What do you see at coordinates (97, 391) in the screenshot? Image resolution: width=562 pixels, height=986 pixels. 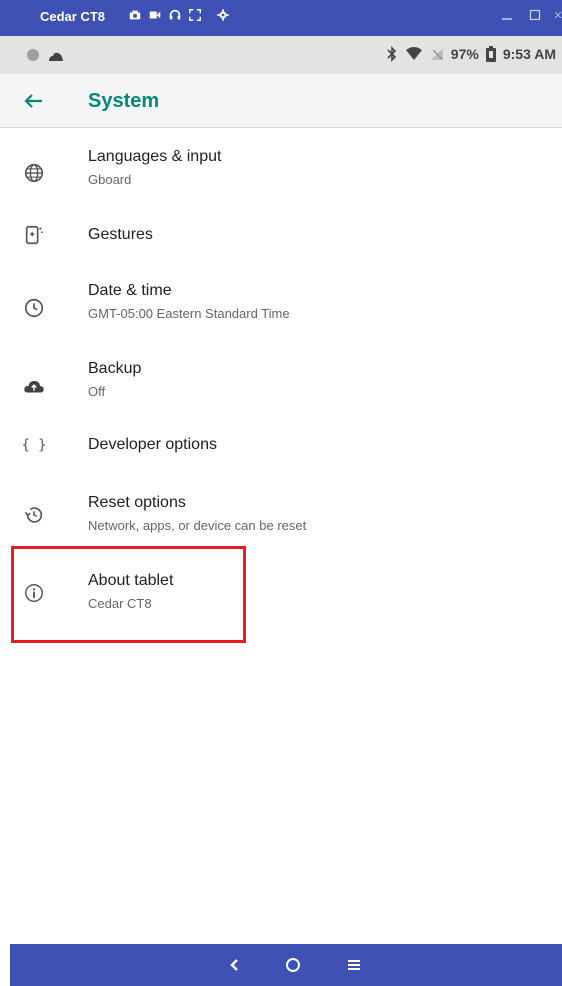 I see `item-subtitle: Off` at bounding box center [97, 391].